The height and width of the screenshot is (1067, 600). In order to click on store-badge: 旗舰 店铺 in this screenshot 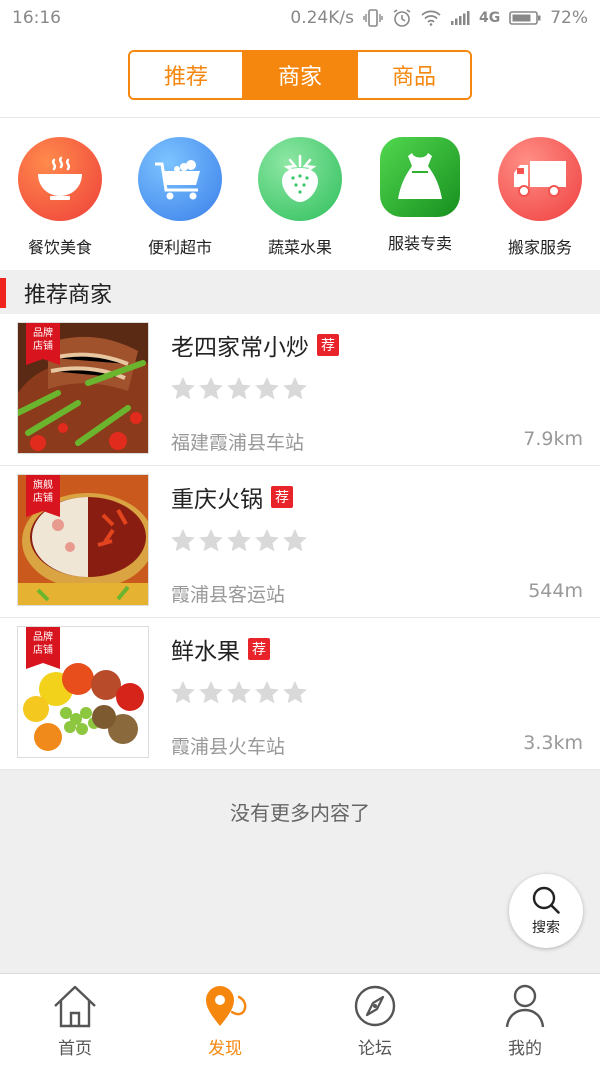, I will do `click(43, 496)`.